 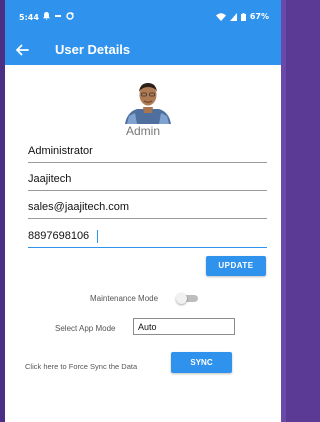 What do you see at coordinates (147, 180) in the screenshot?
I see `company-field` at bounding box center [147, 180].